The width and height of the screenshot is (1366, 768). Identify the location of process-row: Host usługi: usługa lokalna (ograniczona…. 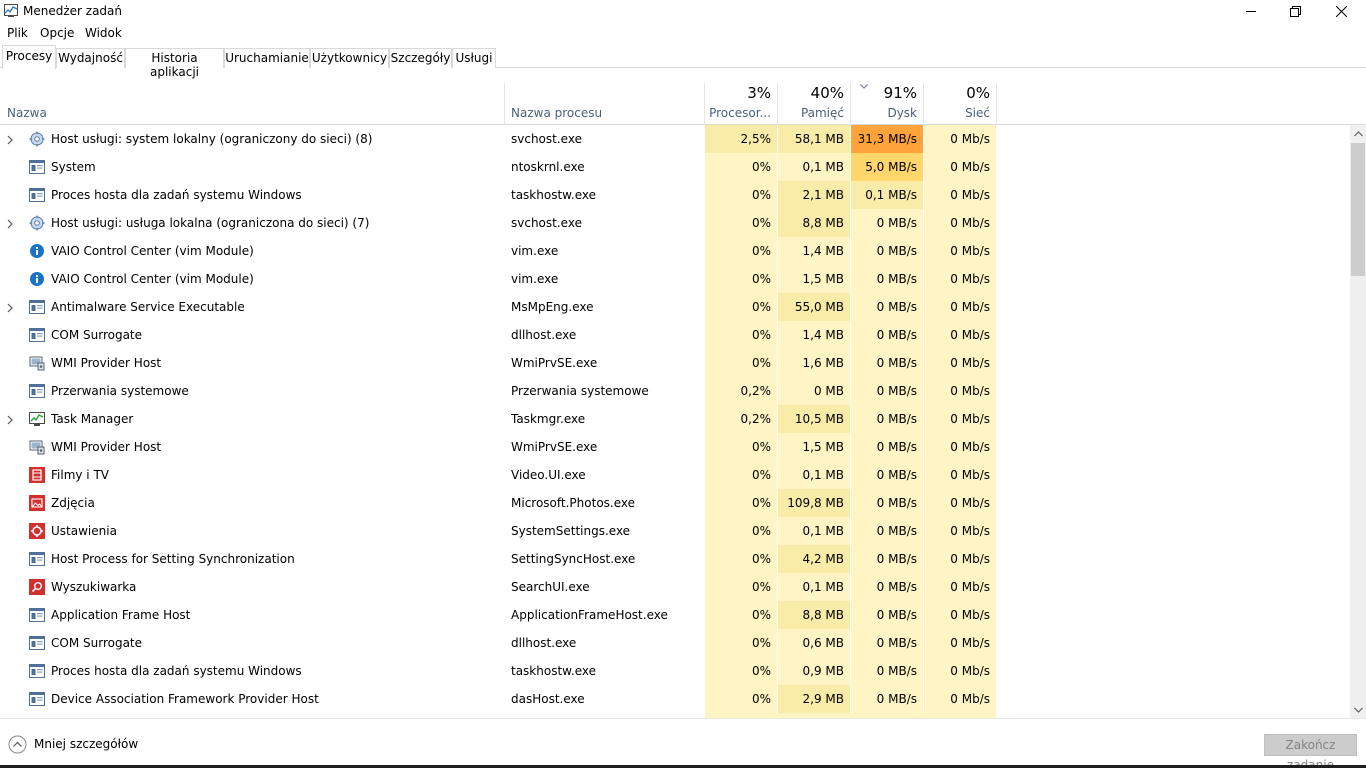
(675, 223).